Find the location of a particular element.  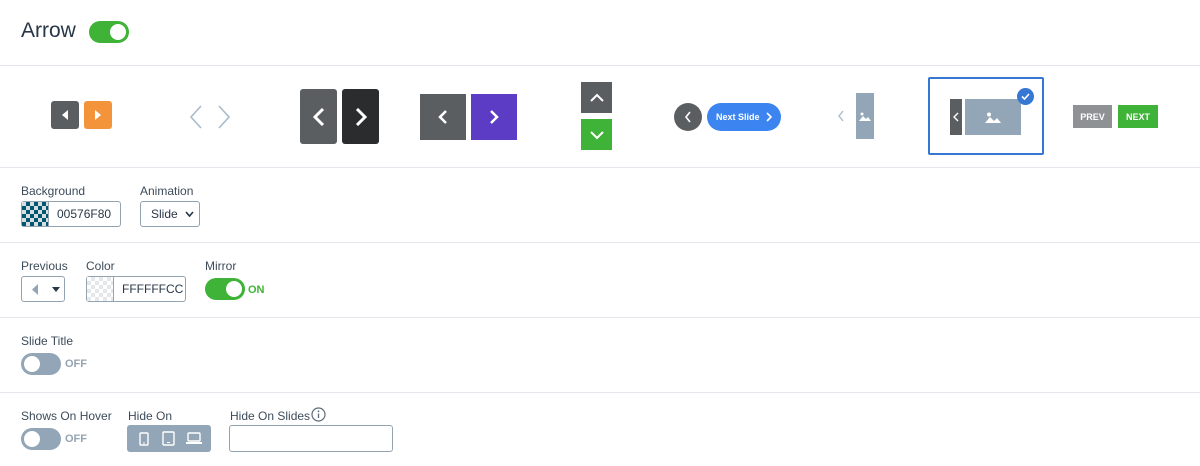

style-4-prev-button is located at coordinates (443, 117).